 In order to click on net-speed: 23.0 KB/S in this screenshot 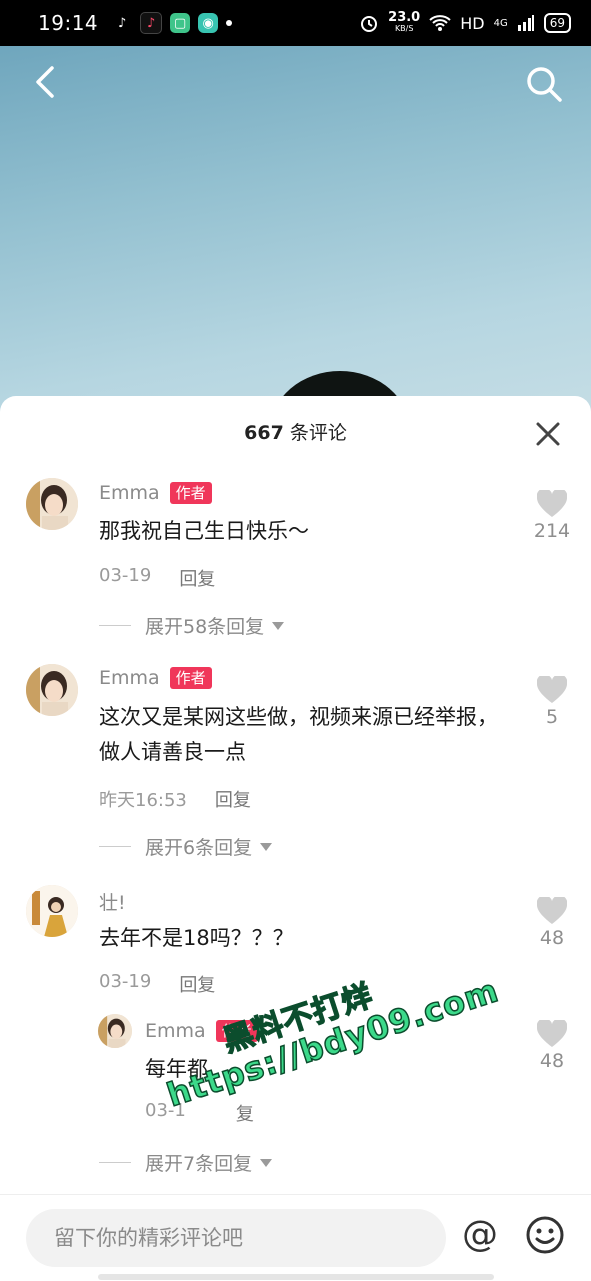, I will do `click(404, 21)`.